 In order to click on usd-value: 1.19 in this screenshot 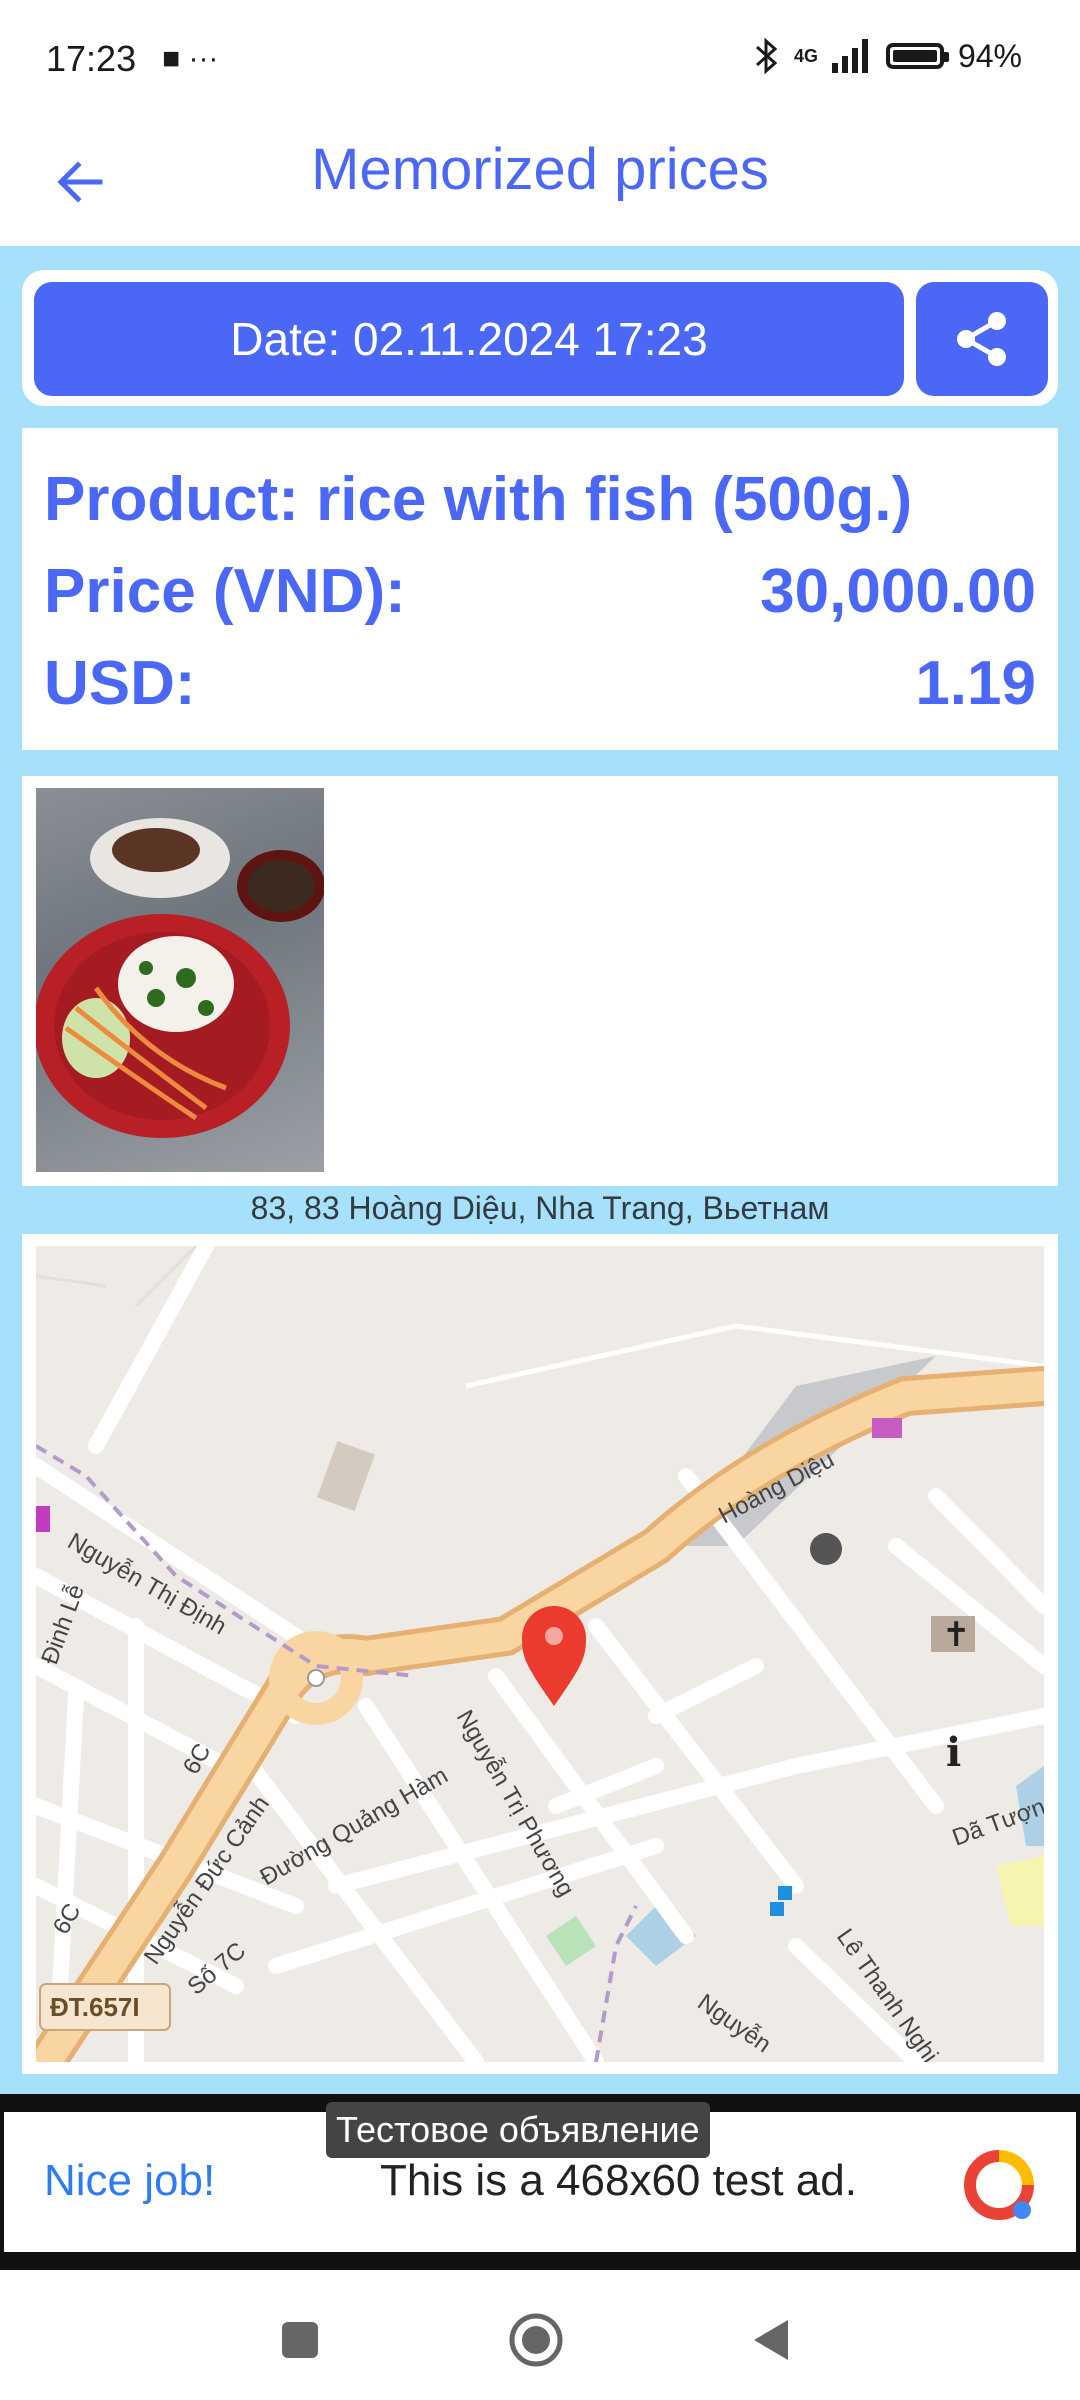, I will do `click(975, 683)`.